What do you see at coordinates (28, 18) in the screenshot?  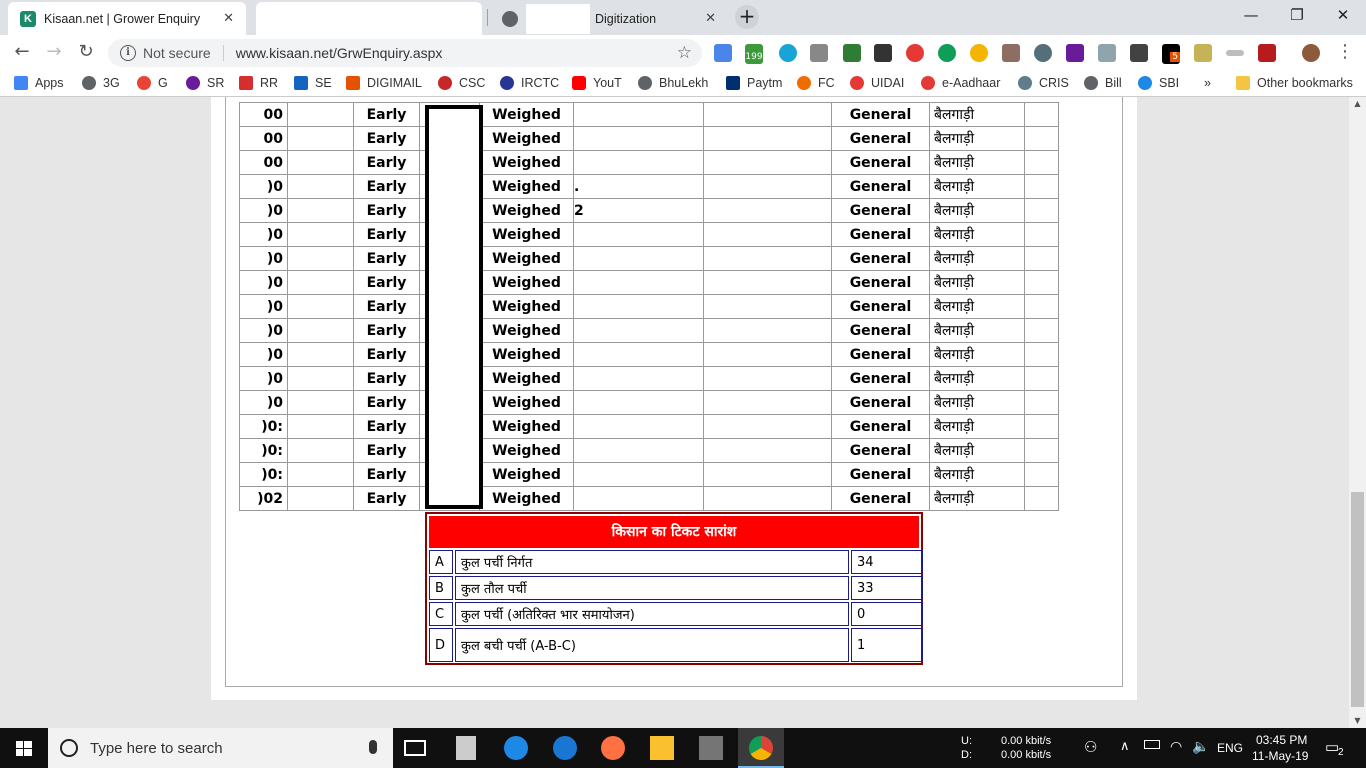 I see `kisaan-favicon-icon: K` at bounding box center [28, 18].